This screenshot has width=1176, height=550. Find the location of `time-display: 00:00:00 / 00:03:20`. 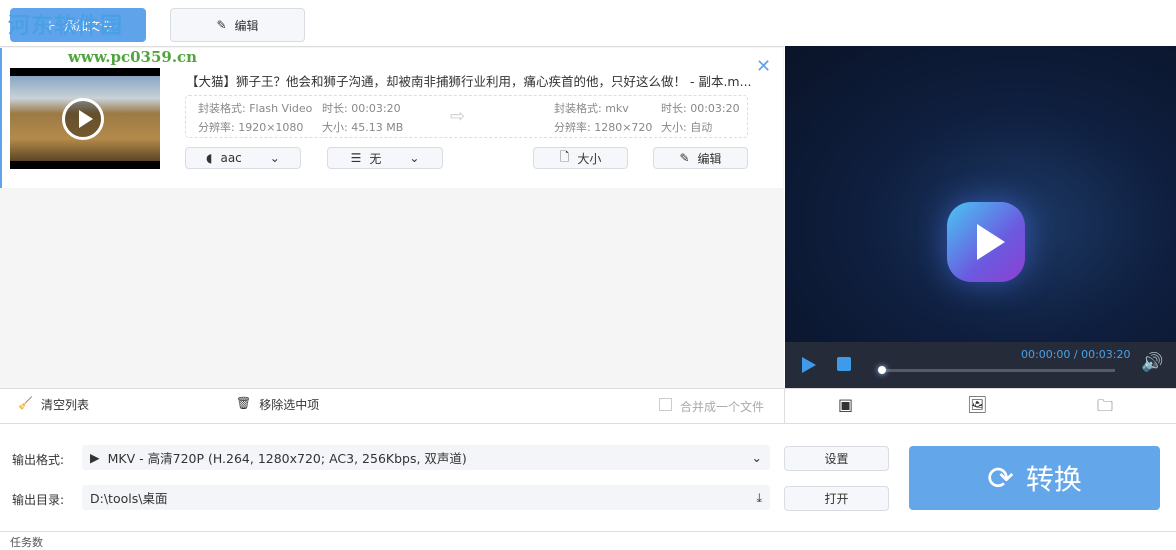

time-display: 00:00:00 / 00:03:20 is located at coordinates (1076, 354).